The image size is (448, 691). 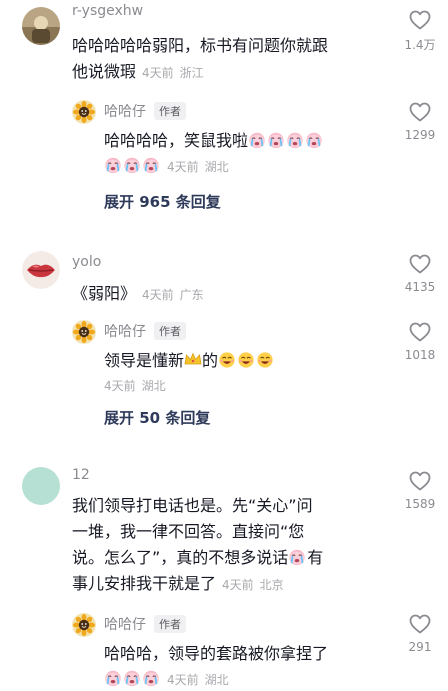 What do you see at coordinates (162, 201) in the screenshot?
I see `expand-replies-button: 展开 965 条回复` at bounding box center [162, 201].